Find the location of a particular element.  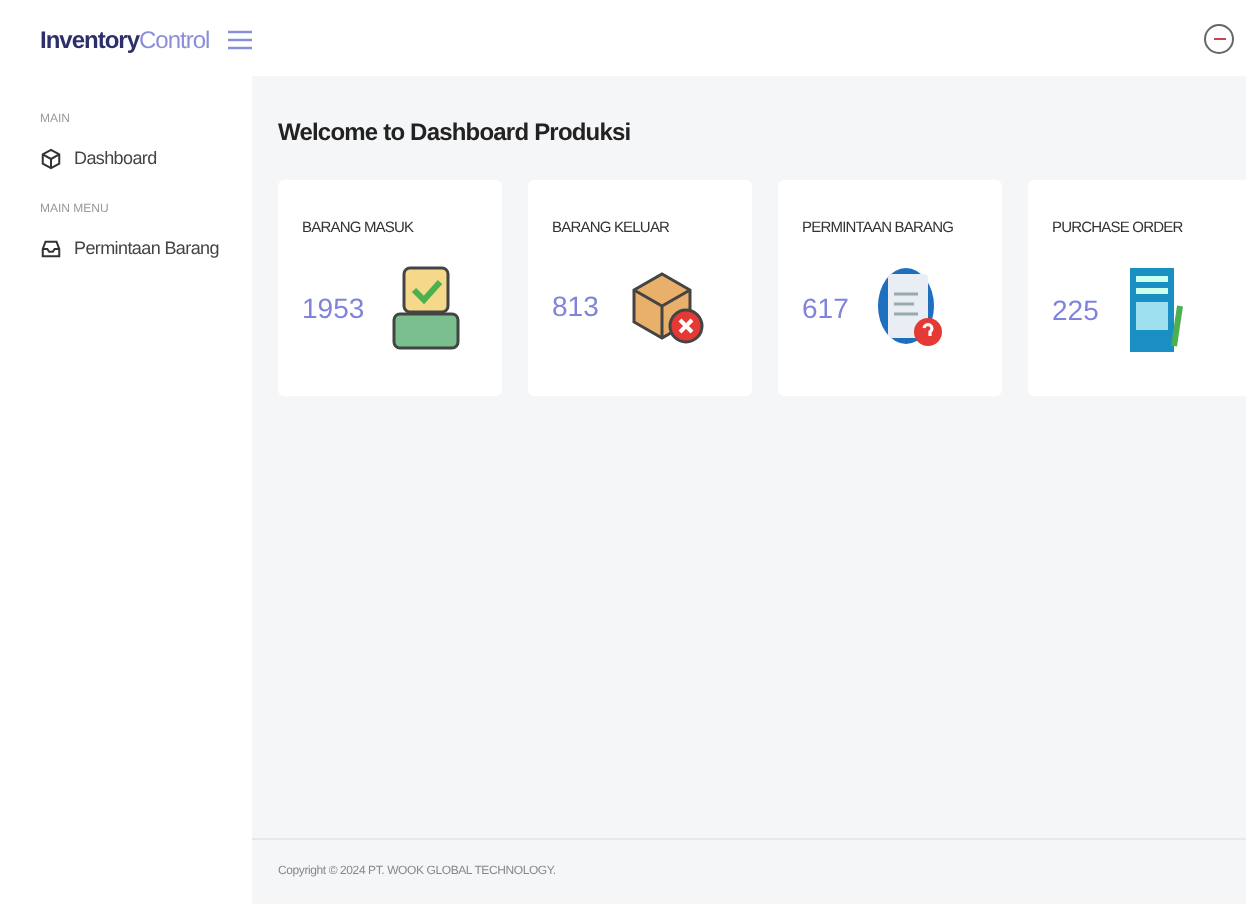

brand-logo: InventoryControl is located at coordinates (125, 40).